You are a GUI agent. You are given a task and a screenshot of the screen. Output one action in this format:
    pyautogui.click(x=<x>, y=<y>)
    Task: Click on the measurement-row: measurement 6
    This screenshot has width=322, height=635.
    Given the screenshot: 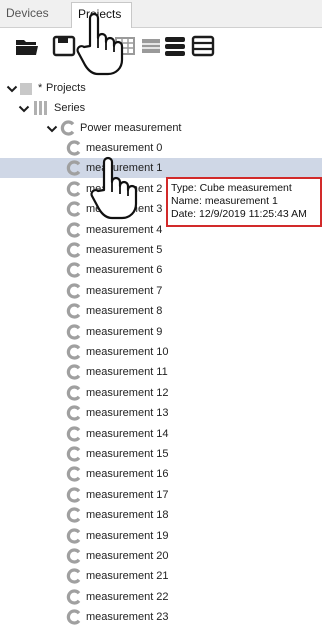 What is the action you would take?
    pyautogui.click(x=161, y=270)
    